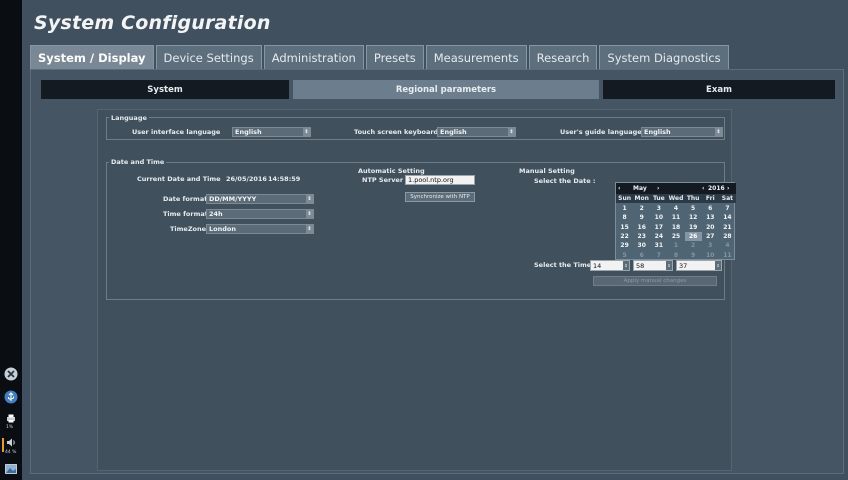 The height and width of the screenshot is (480, 848). What do you see at coordinates (675, 227) in the screenshot?
I see `calendar-day: 18` at bounding box center [675, 227].